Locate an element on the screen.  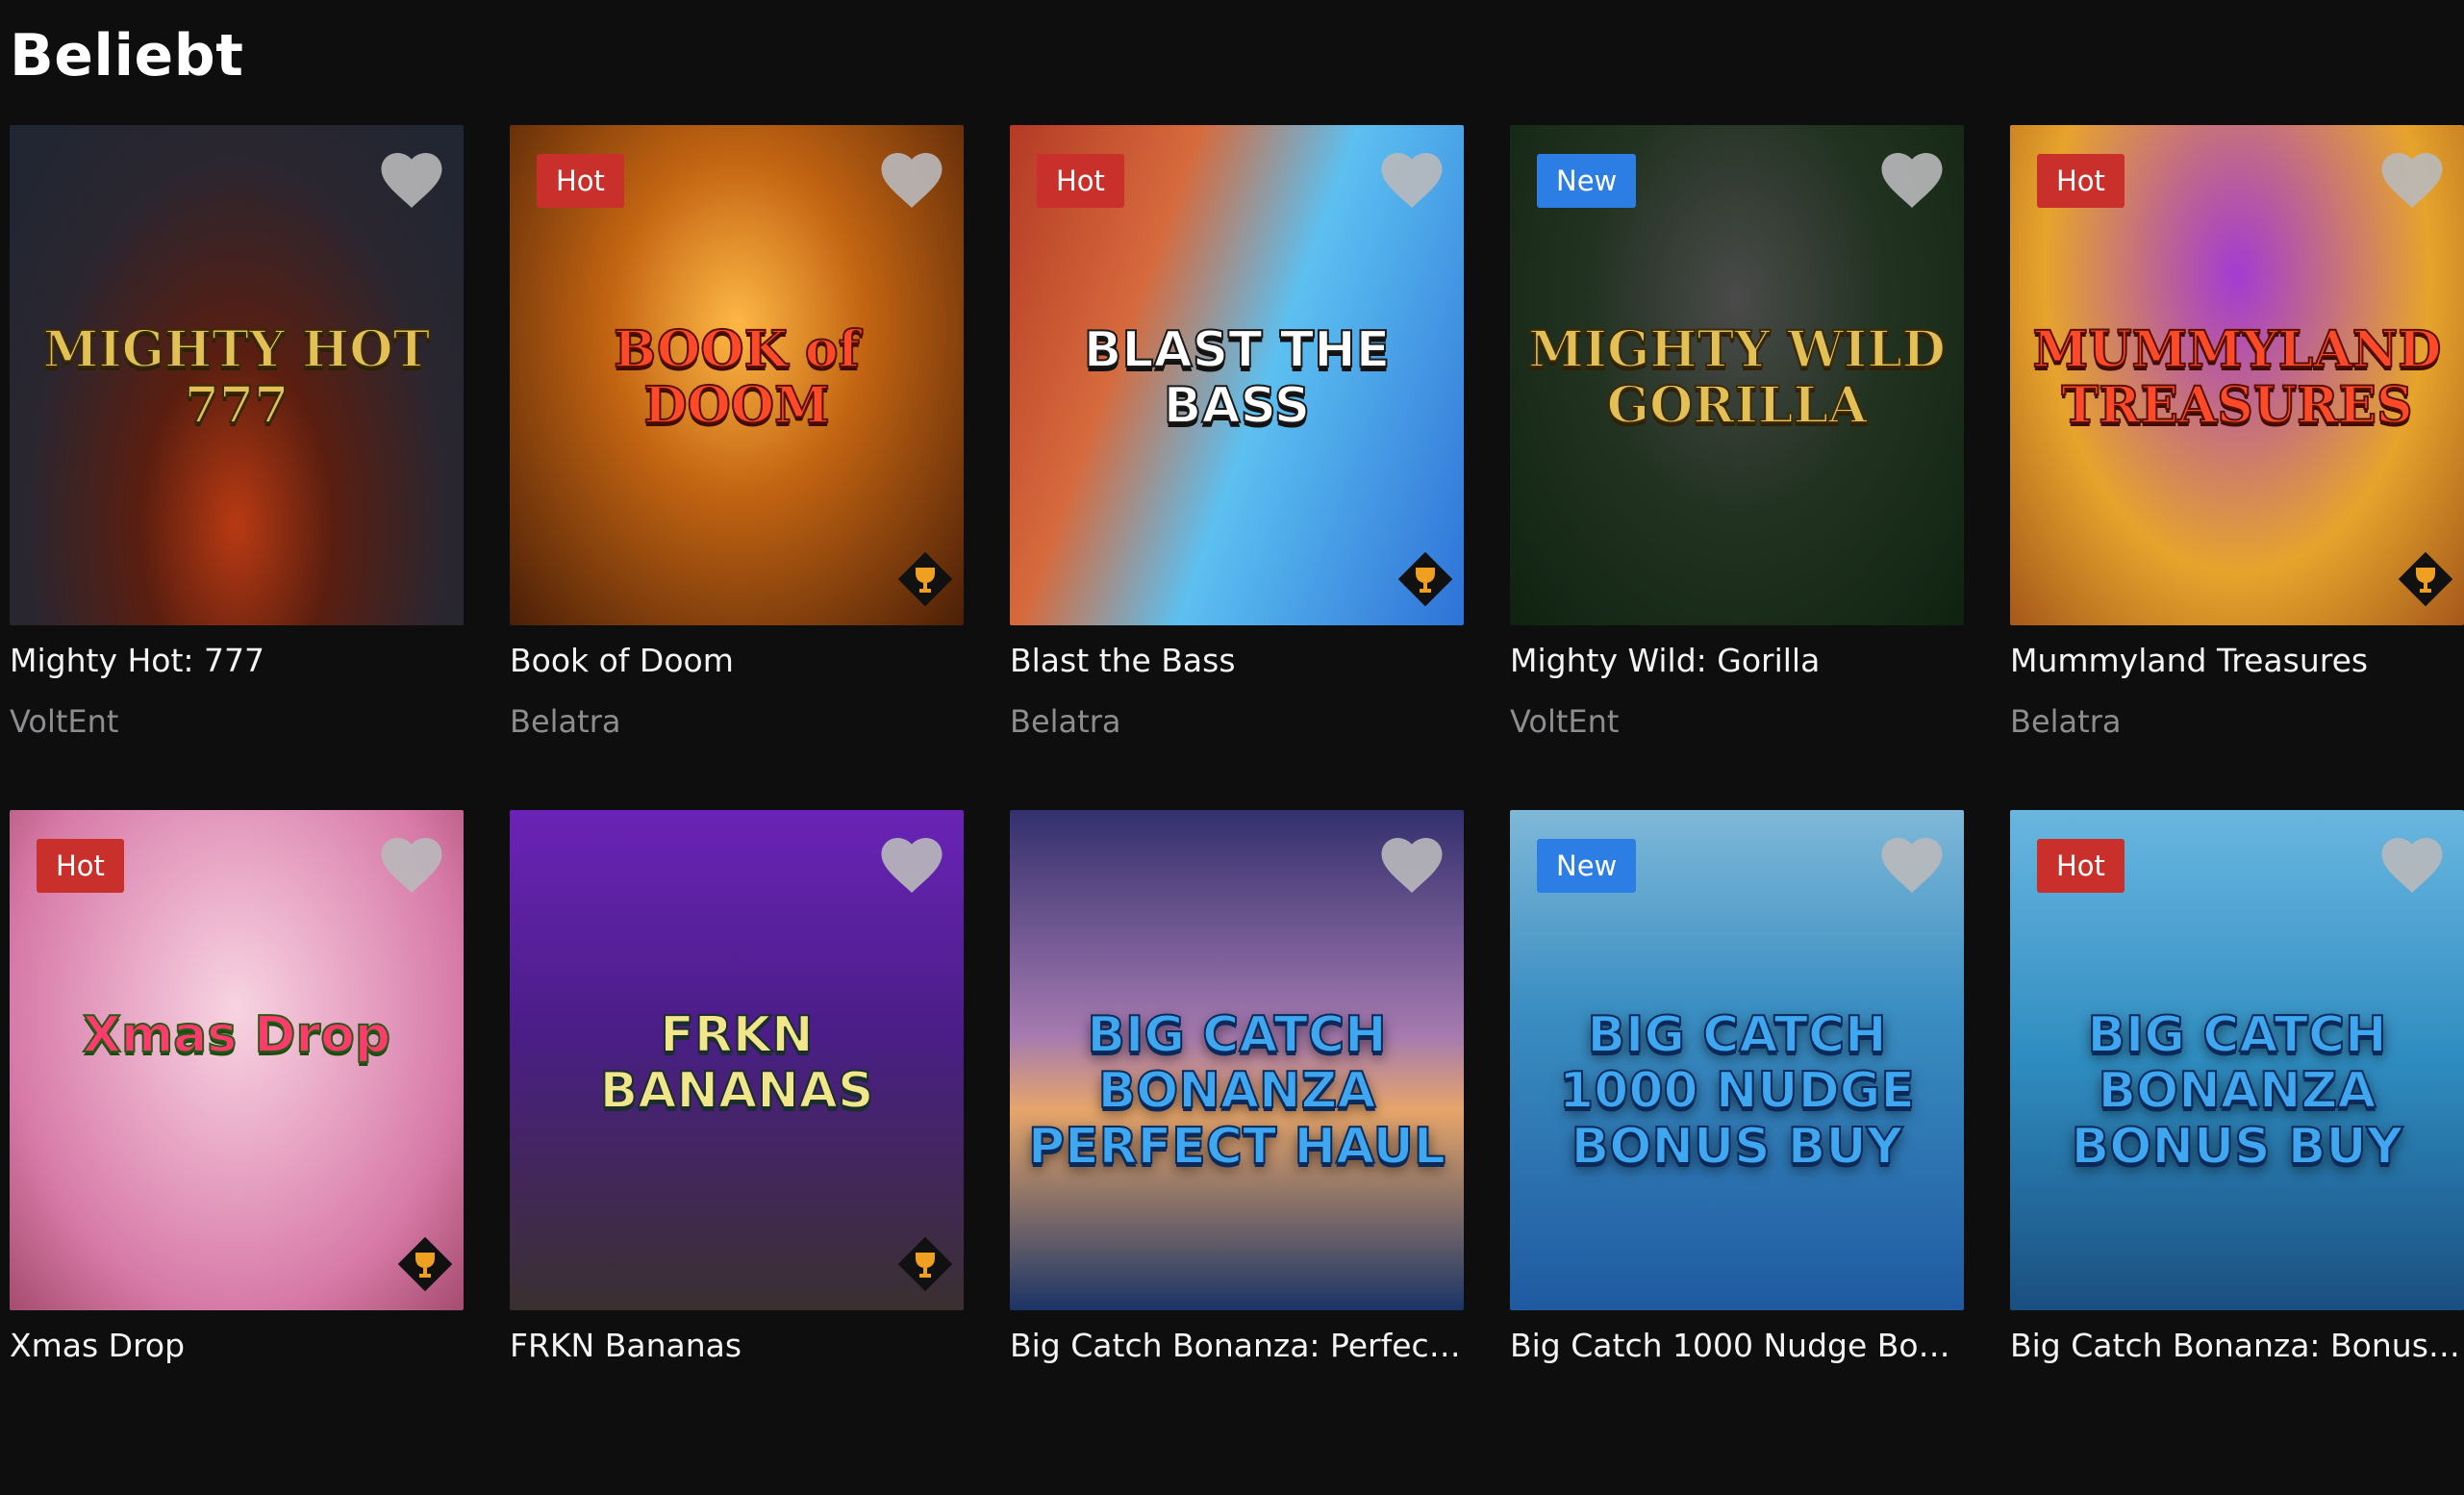
game-logo: BIG CATCH BONANZA PERFECT HAUL is located at coordinates (1236, 1091).